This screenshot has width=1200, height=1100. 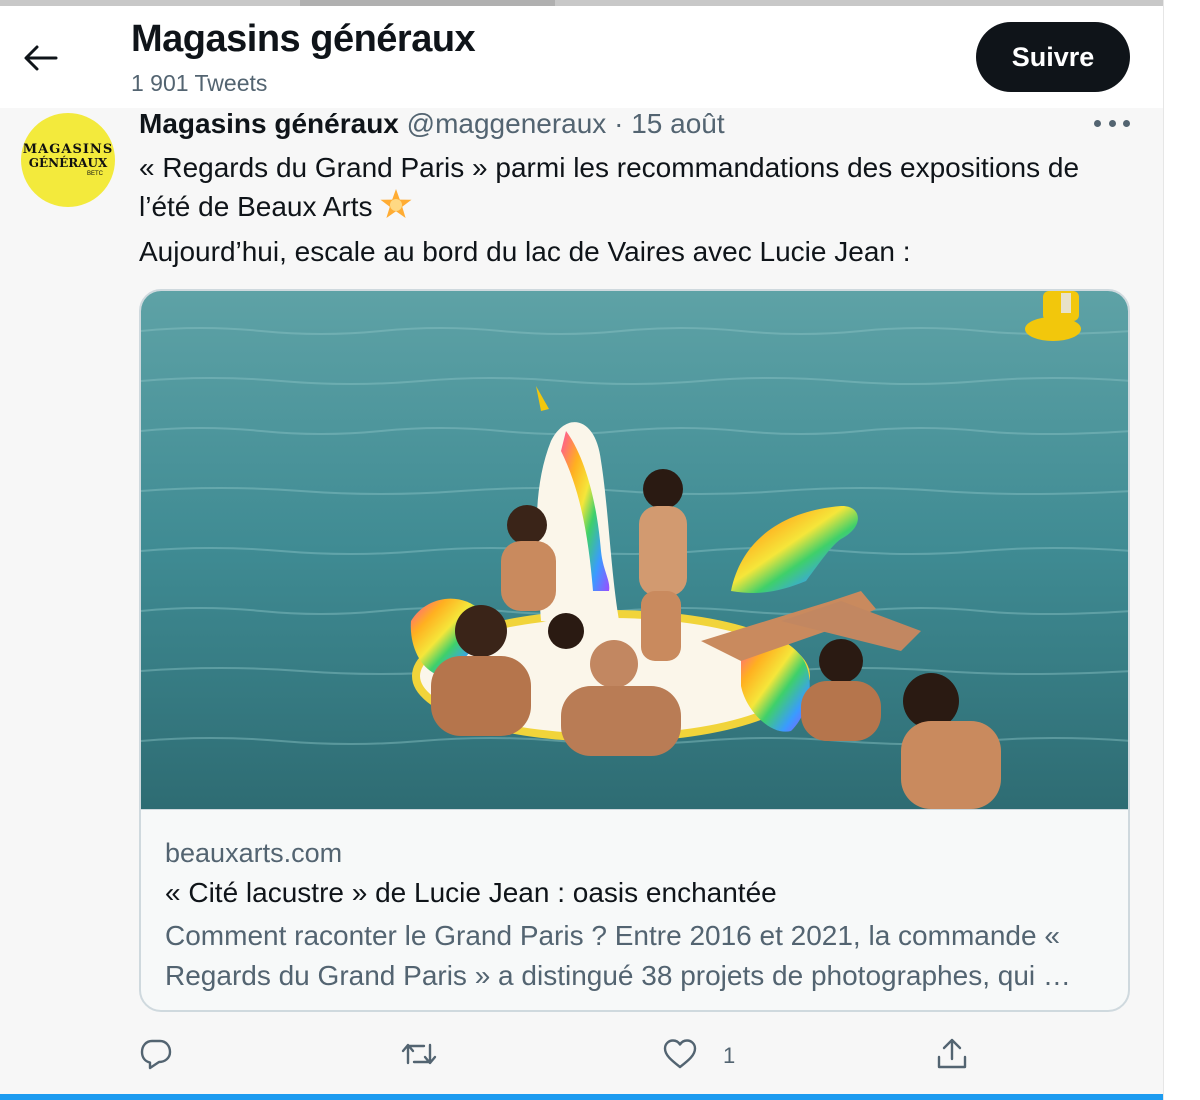 What do you see at coordinates (68, 149) in the screenshot?
I see `avatar-logo-line: MAGASINS` at bounding box center [68, 149].